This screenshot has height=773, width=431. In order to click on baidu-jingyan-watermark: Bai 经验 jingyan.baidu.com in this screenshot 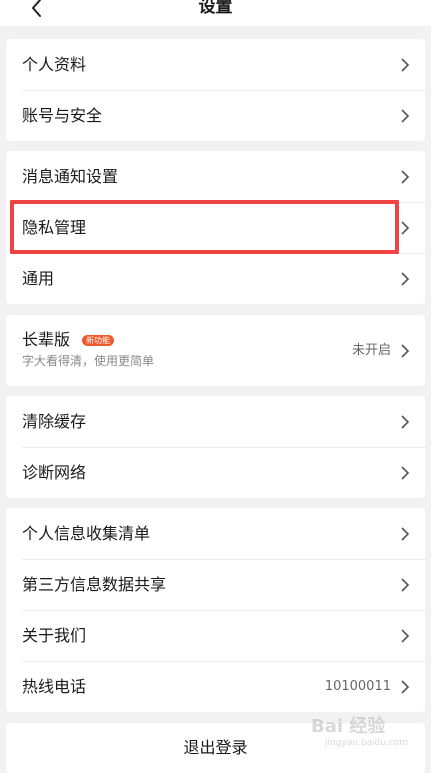, I will do `click(359, 733)`.